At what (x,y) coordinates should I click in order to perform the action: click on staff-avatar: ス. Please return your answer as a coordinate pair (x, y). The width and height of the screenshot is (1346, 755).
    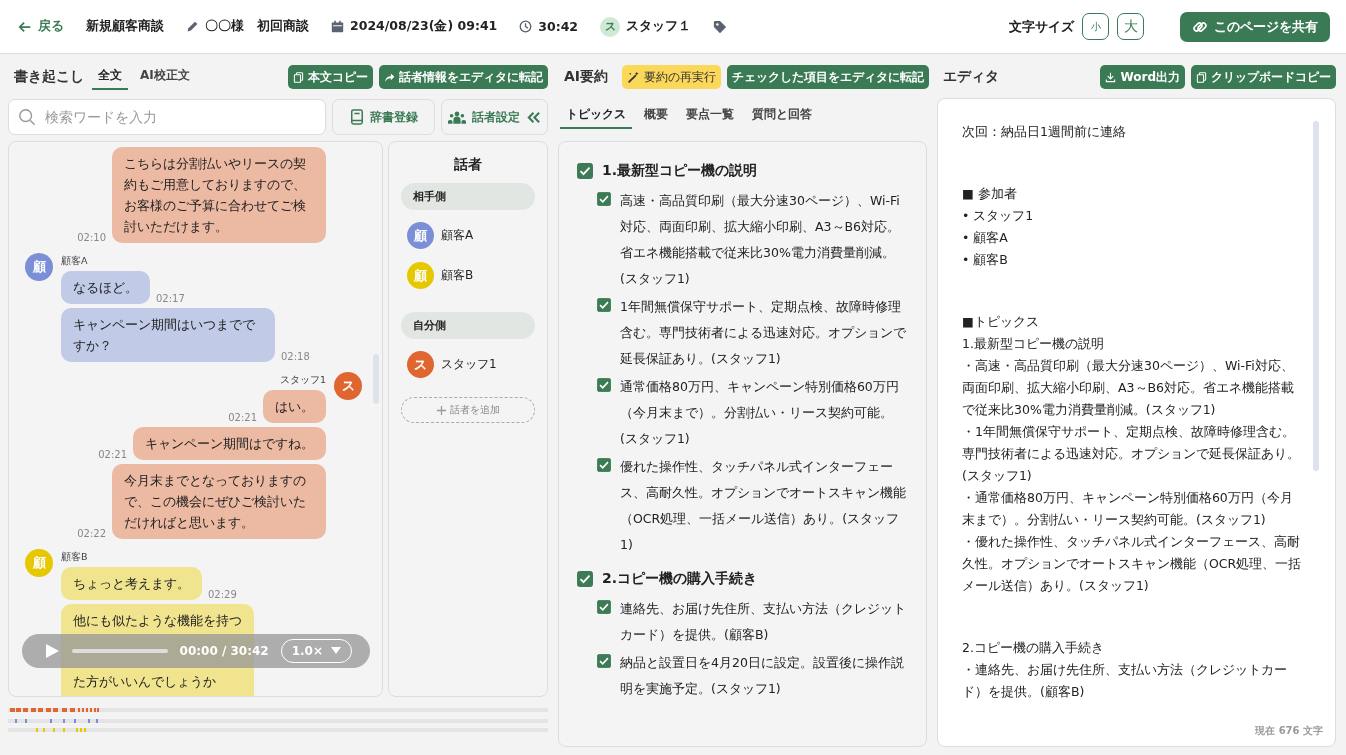
    Looking at the image, I should click on (610, 26).